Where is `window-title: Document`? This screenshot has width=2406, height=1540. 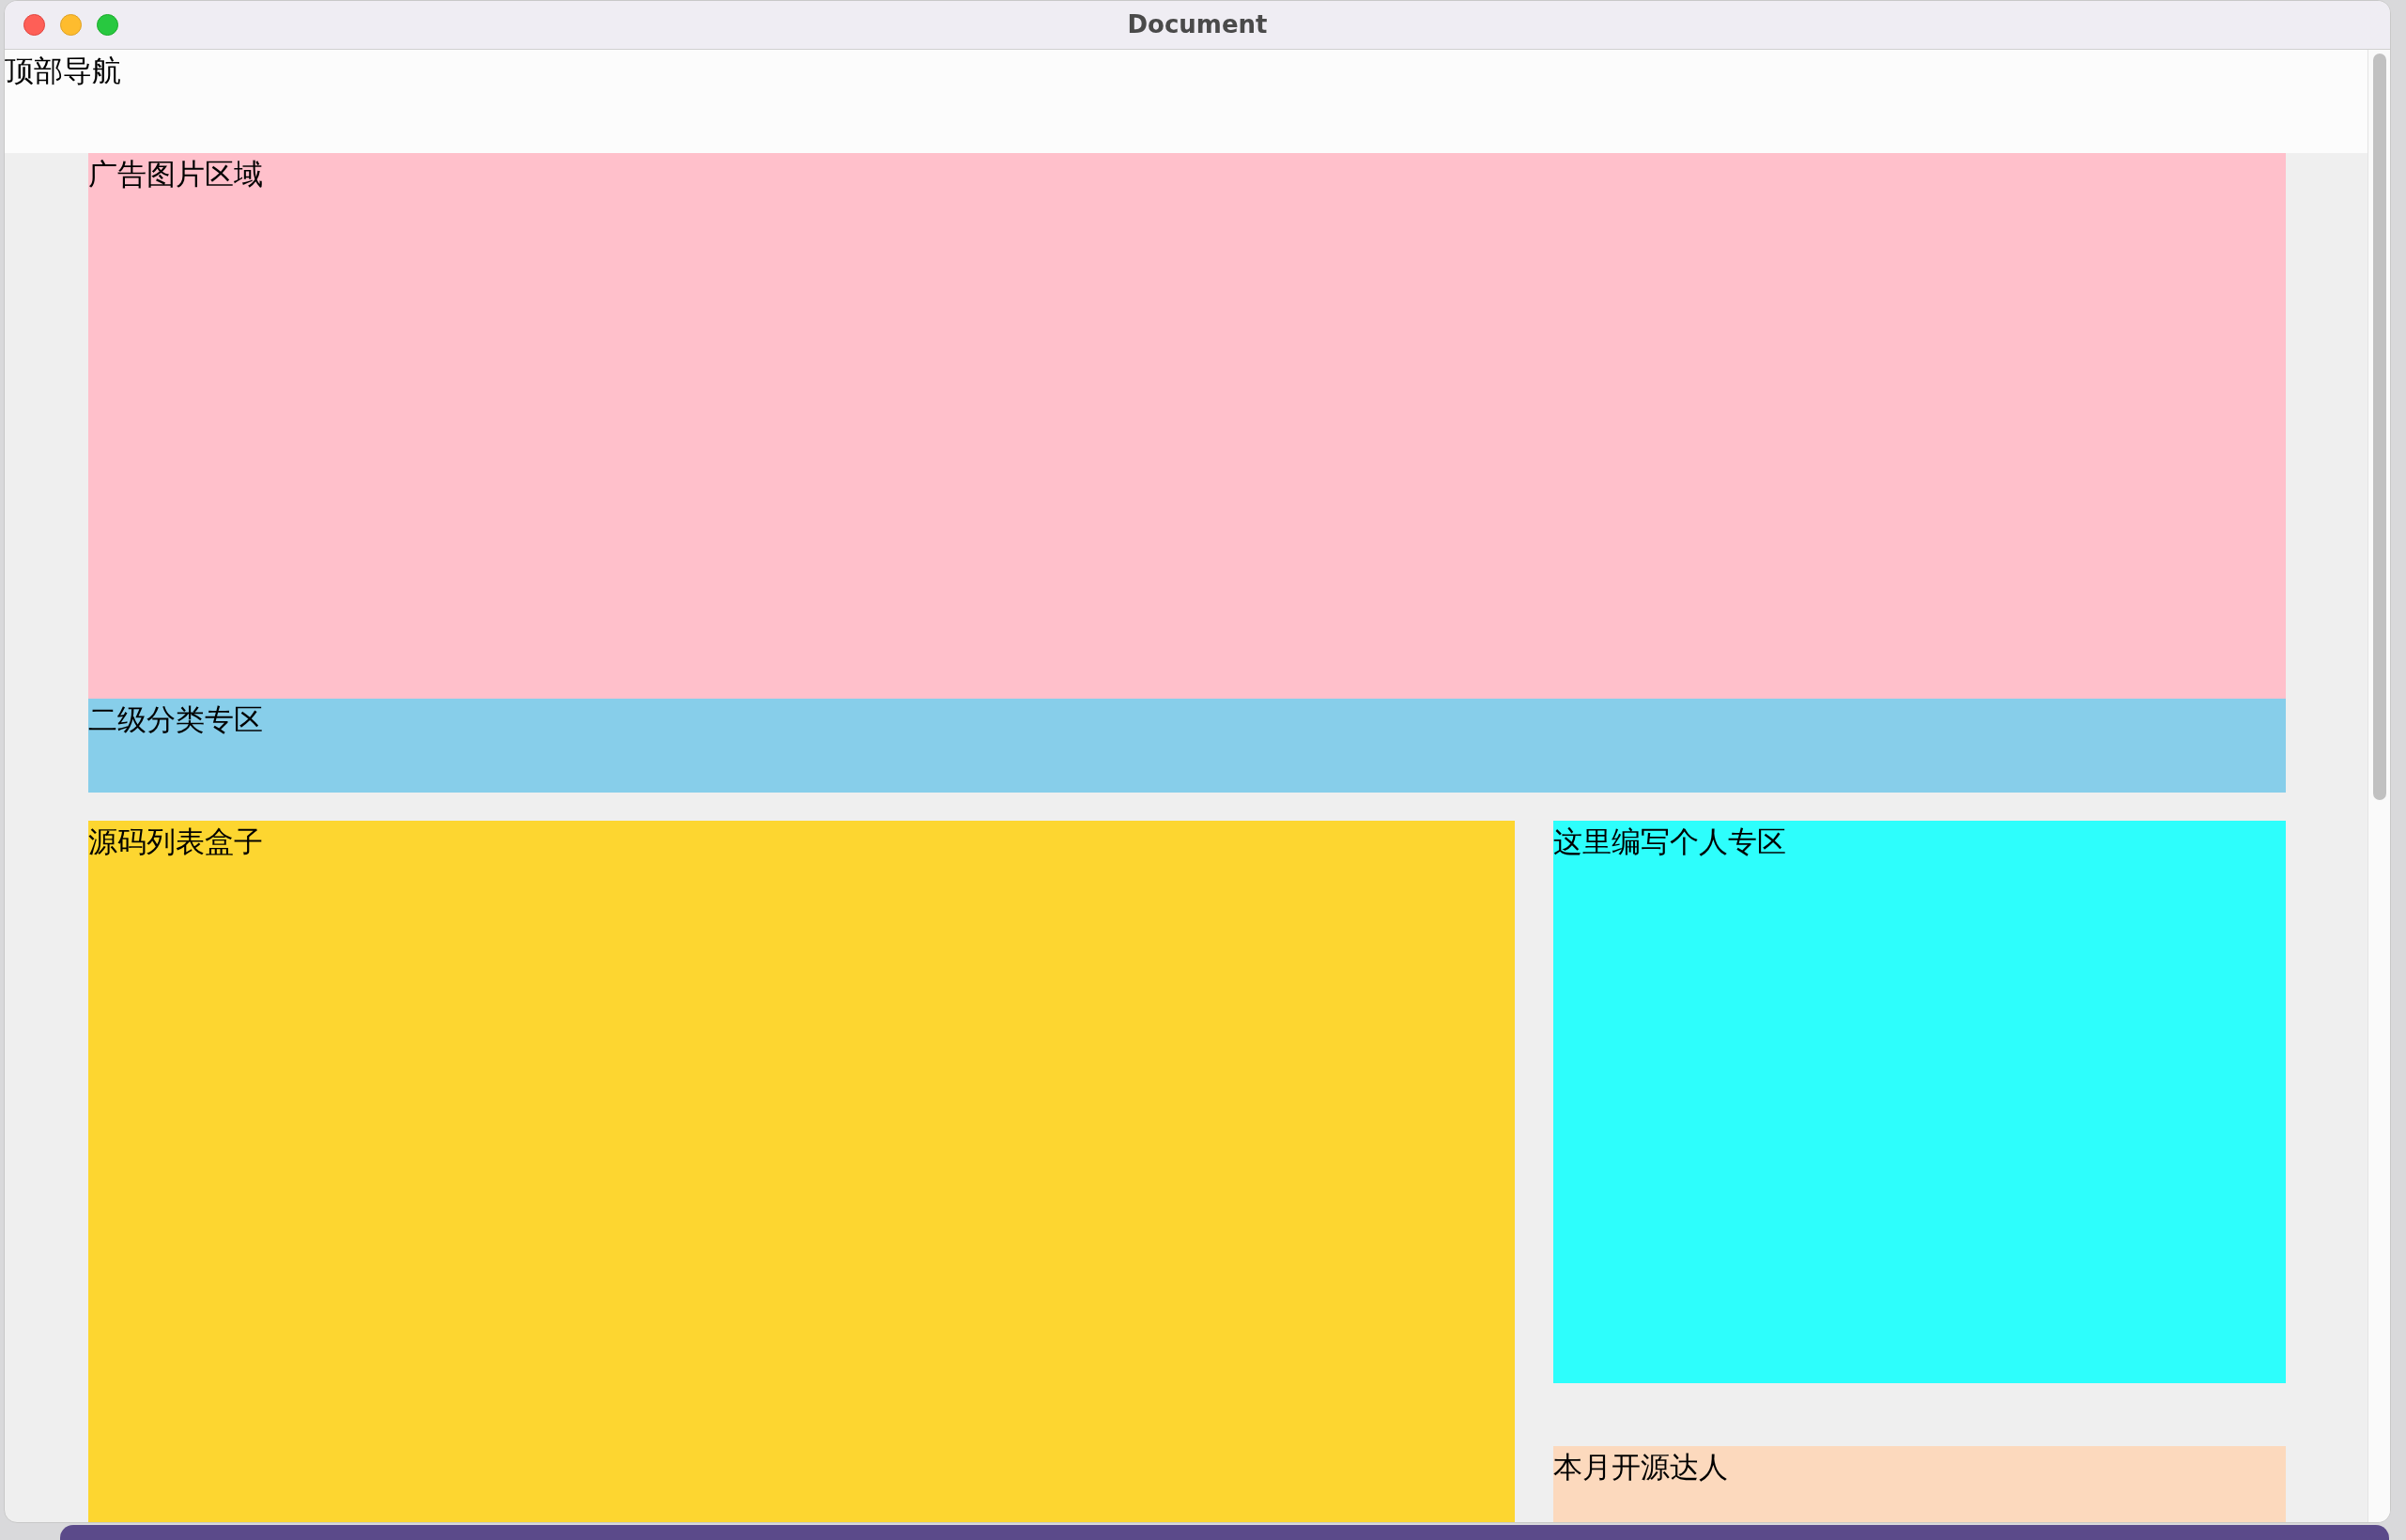 window-title: Document is located at coordinates (1197, 24).